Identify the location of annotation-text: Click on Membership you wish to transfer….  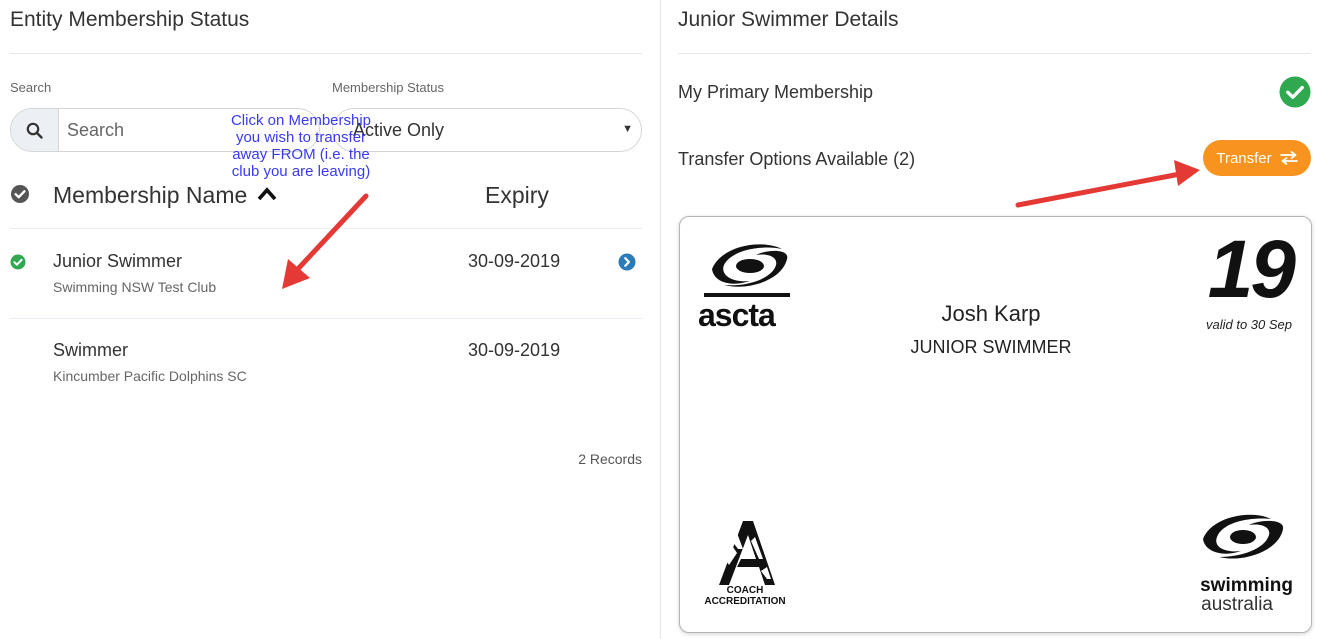
(301, 146).